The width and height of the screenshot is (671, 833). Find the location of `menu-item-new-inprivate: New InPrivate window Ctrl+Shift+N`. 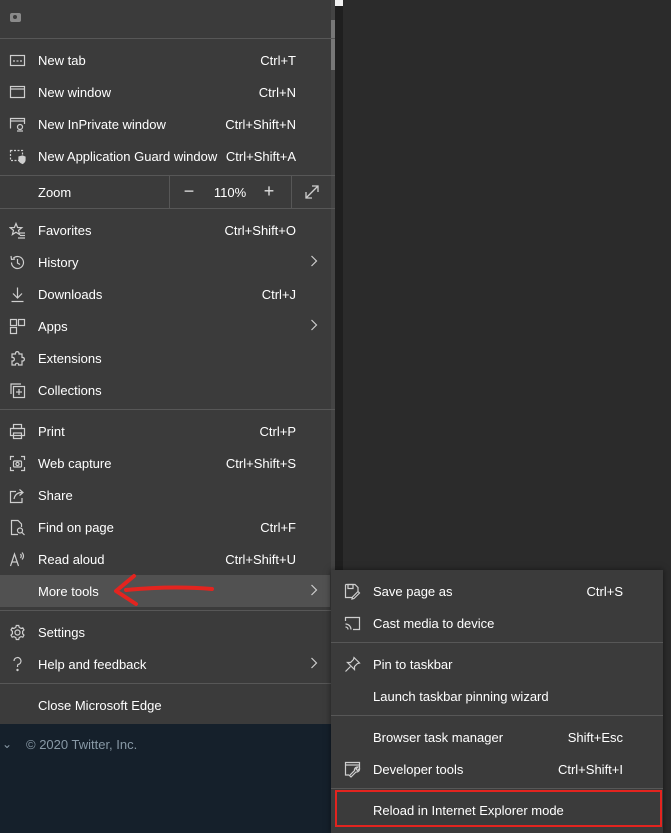

menu-item-new-inprivate: New InPrivate window Ctrl+Shift+N is located at coordinates (165, 124).